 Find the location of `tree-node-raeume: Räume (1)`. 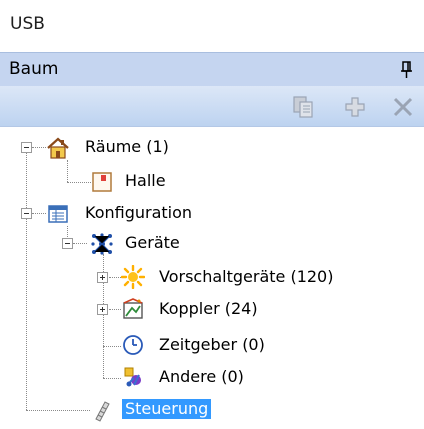

tree-node-raeume: Räume (1) is located at coordinates (110, 148).